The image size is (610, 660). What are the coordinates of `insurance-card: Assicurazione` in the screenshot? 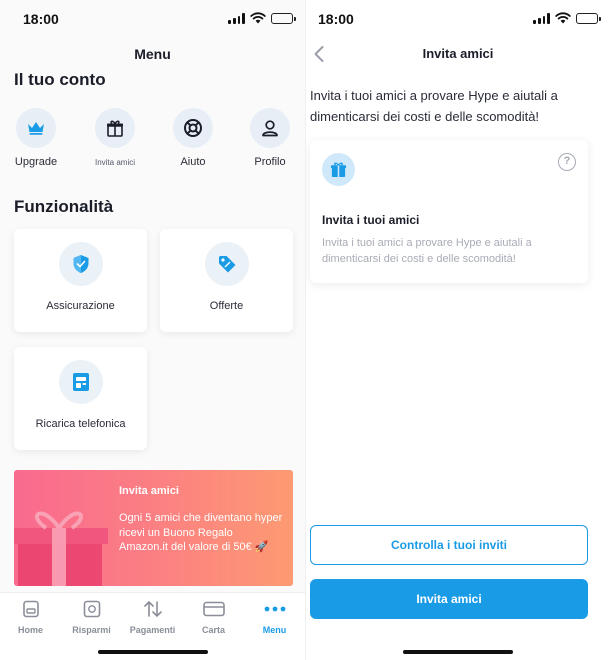 It's located at (80, 280).